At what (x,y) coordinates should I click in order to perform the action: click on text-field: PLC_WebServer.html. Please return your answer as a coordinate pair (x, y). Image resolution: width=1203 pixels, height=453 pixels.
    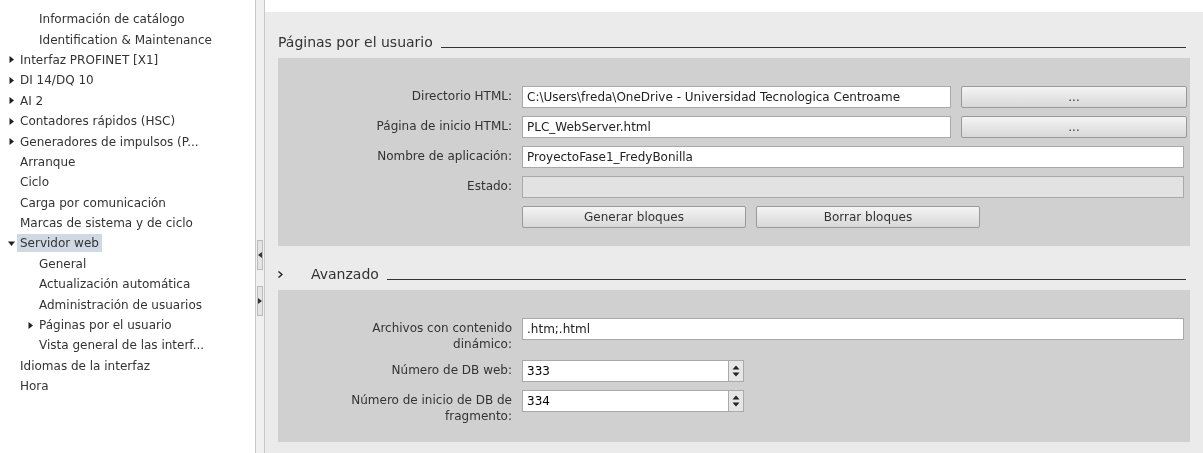
    Looking at the image, I should click on (736, 127).